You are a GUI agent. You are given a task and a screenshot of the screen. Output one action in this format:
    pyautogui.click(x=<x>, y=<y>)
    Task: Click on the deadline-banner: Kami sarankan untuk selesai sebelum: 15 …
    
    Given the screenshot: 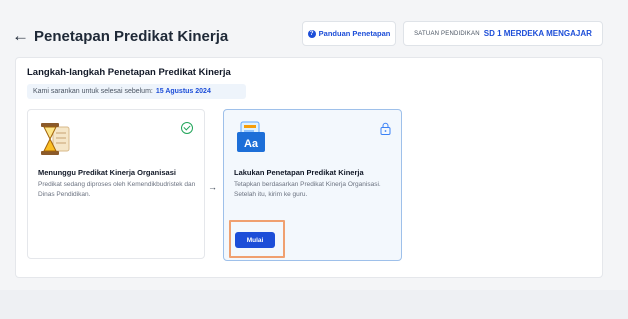 What is the action you would take?
    pyautogui.click(x=136, y=91)
    